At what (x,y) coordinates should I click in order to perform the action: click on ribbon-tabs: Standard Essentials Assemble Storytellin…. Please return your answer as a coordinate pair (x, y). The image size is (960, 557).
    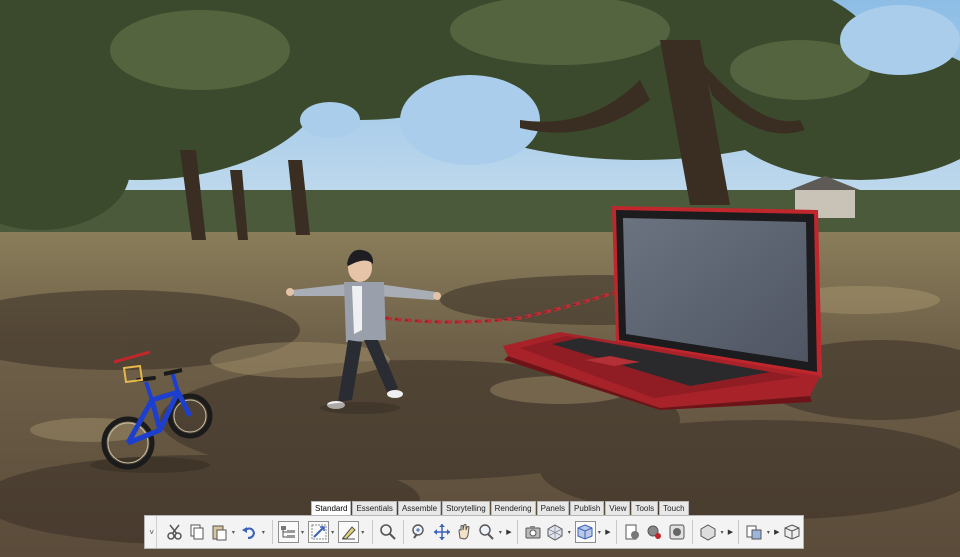
    Looking at the image, I should click on (500, 508).